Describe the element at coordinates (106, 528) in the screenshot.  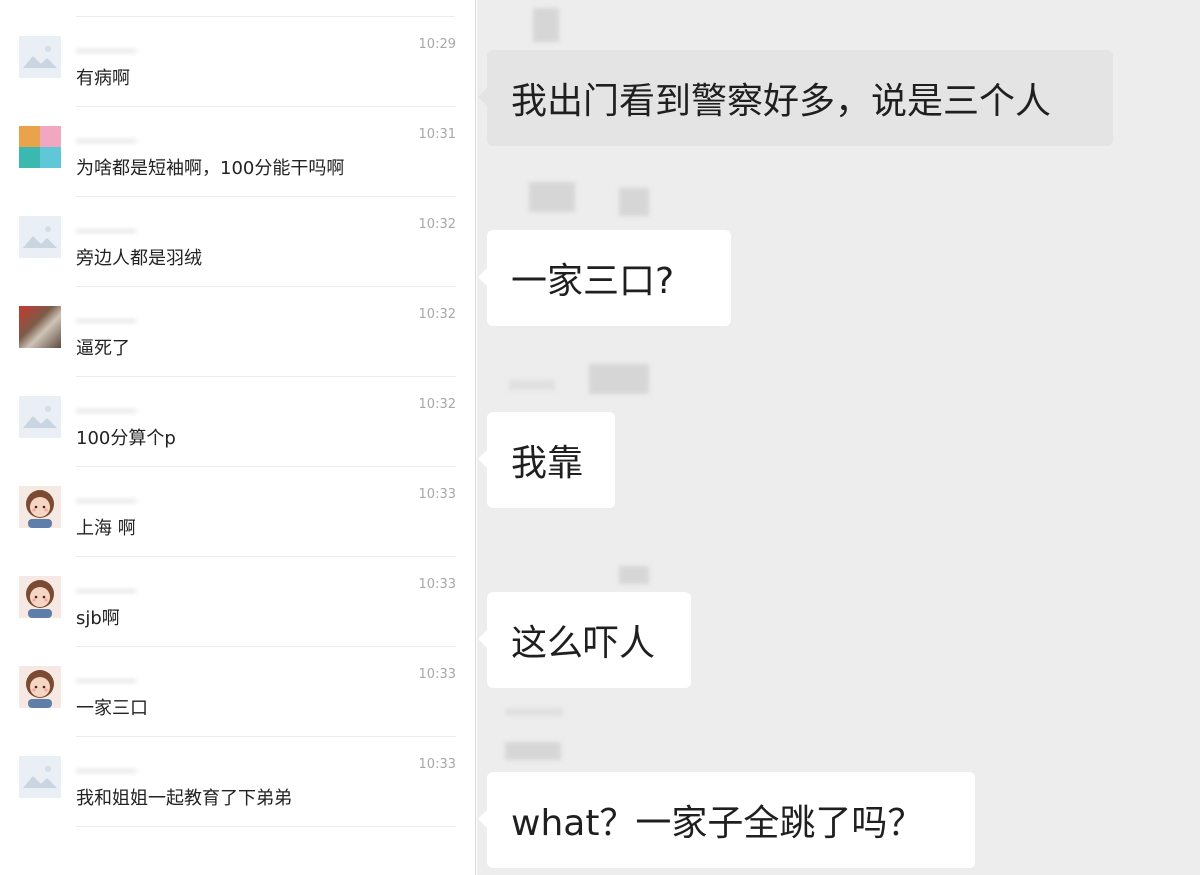
I see `comment-text: 上海 啊` at that location.